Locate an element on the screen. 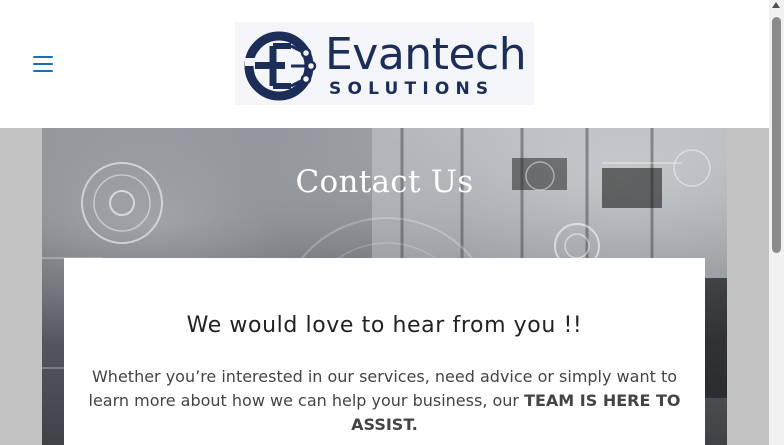 The image size is (784, 445). logo-wordmark: Evantech is located at coordinates (426, 54).